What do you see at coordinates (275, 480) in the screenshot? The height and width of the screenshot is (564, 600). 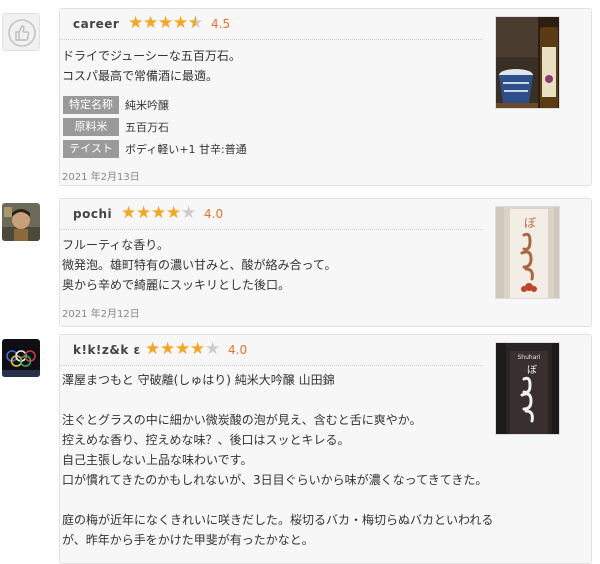 I see `review-text: 口が慣れてきたのかもしれないが、3日目ぐらいから味が濃くなってきてきた。` at bounding box center [275, 480].